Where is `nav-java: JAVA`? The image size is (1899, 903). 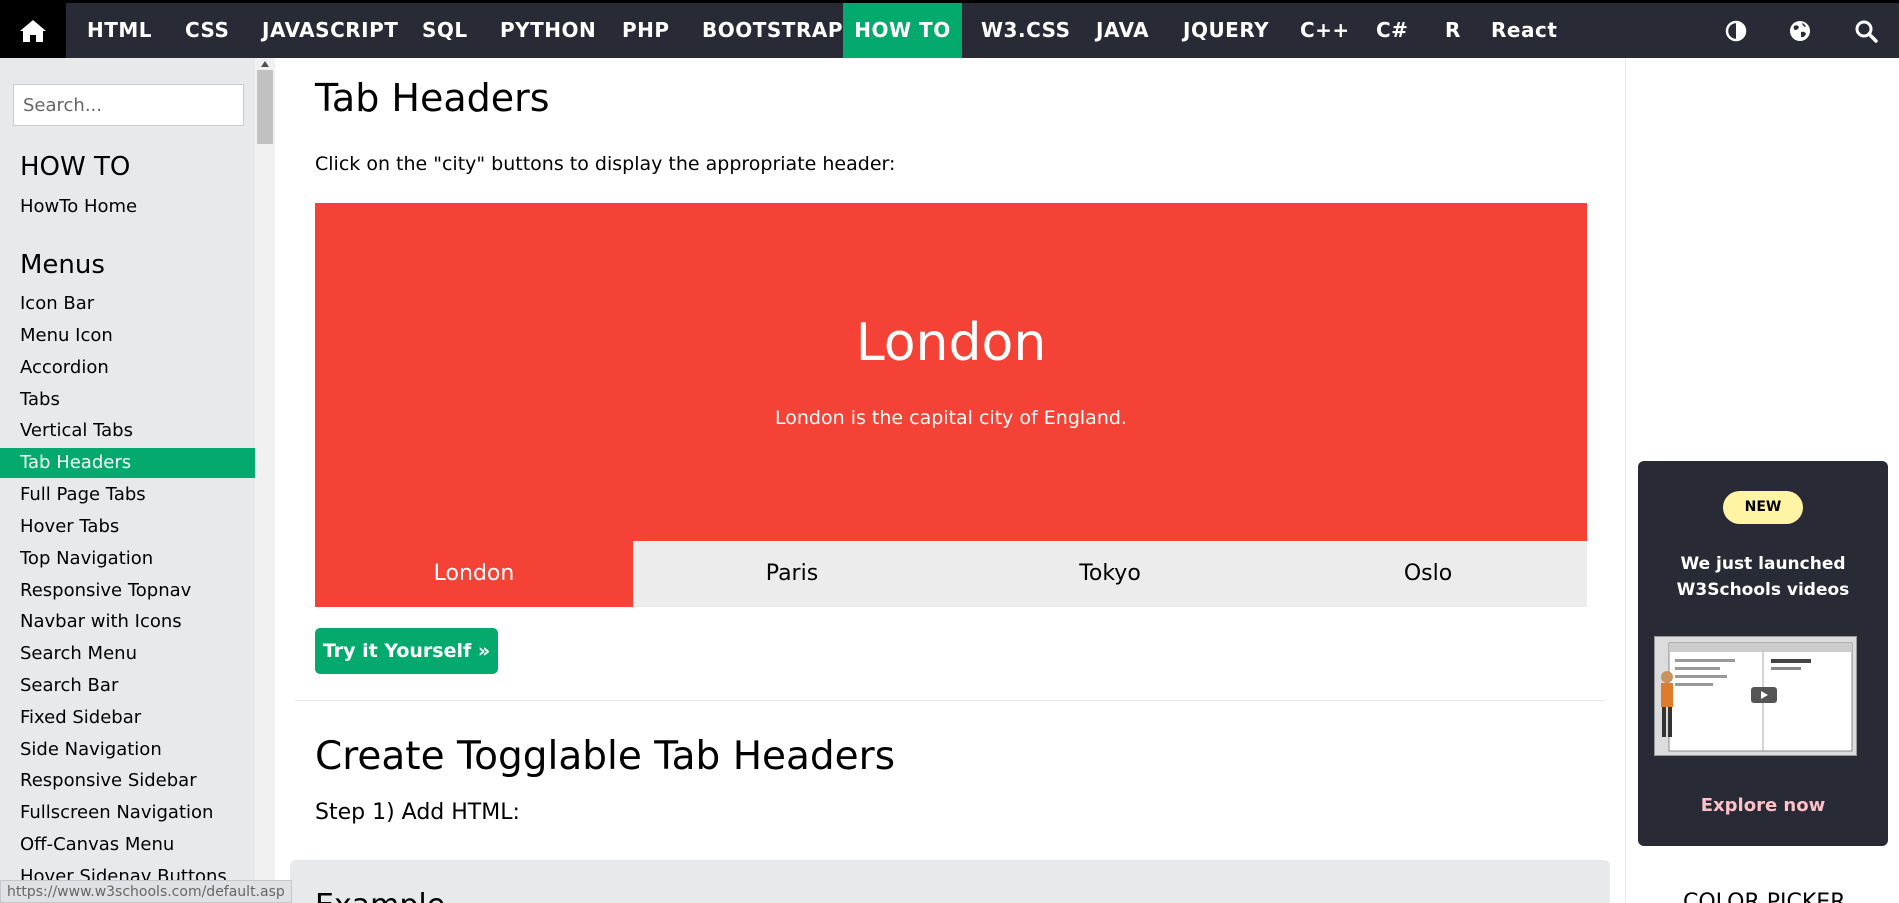
nav-java: JAVA is located at coordinates (1122, 30).